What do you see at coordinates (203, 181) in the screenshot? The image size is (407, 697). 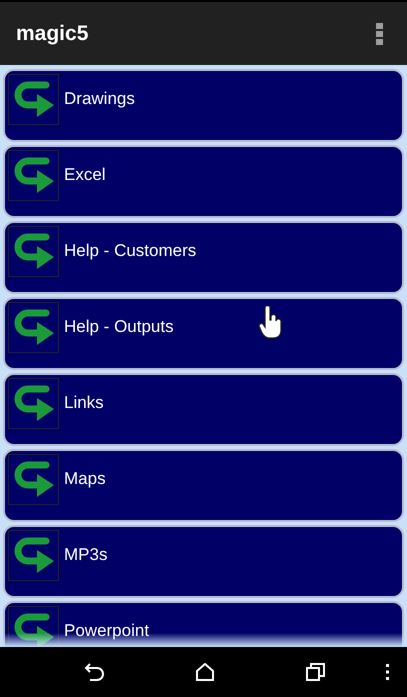 I see `list-item: Excel` at bounding box center [203, 181].